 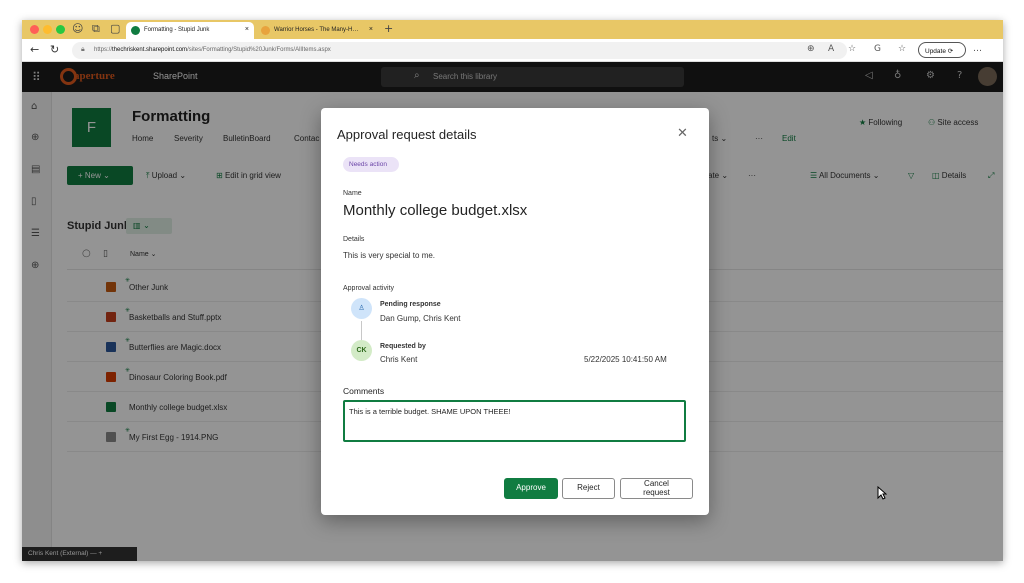 What do you see at coordinates (47, 29) in the screenshot?
I see `minimize-window-button` at bounding box center [47, 29].